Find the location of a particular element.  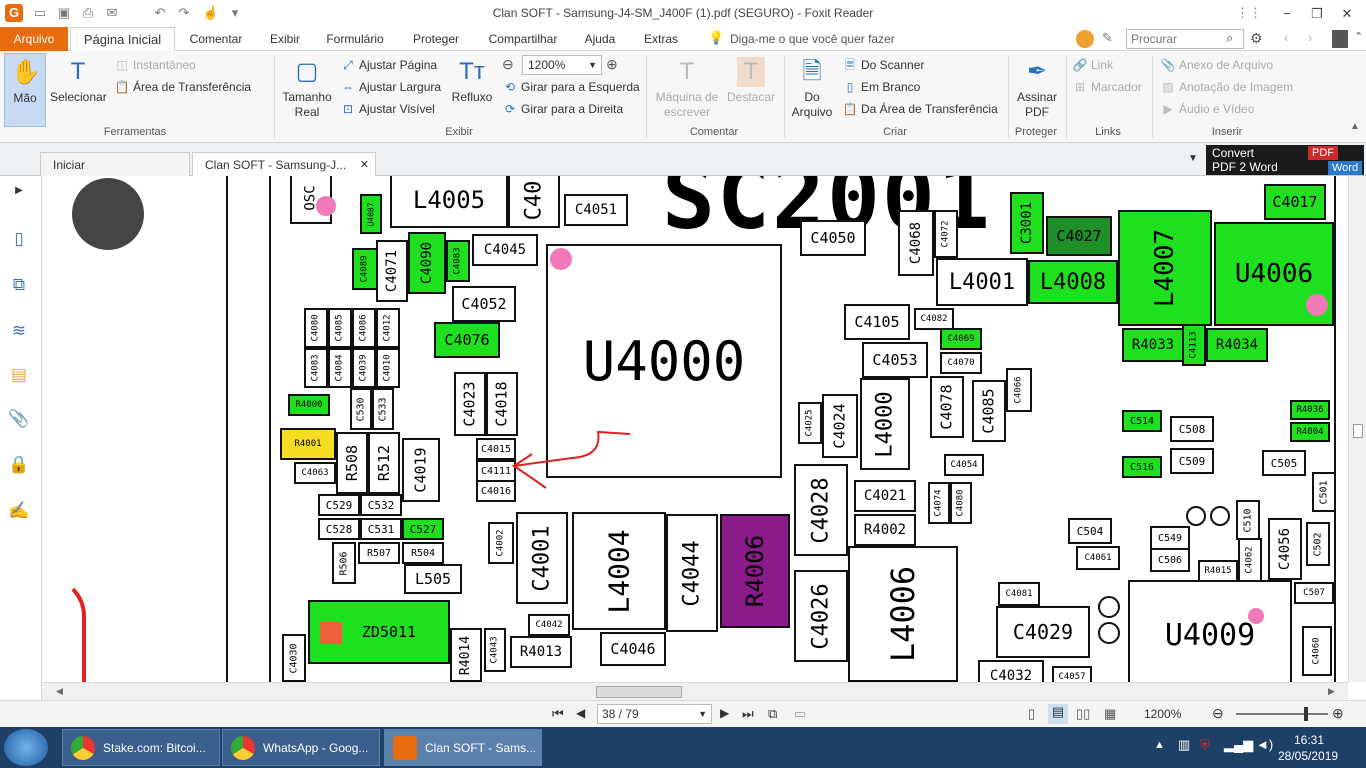

zoom-slider is located at coordinates (1282, 714).